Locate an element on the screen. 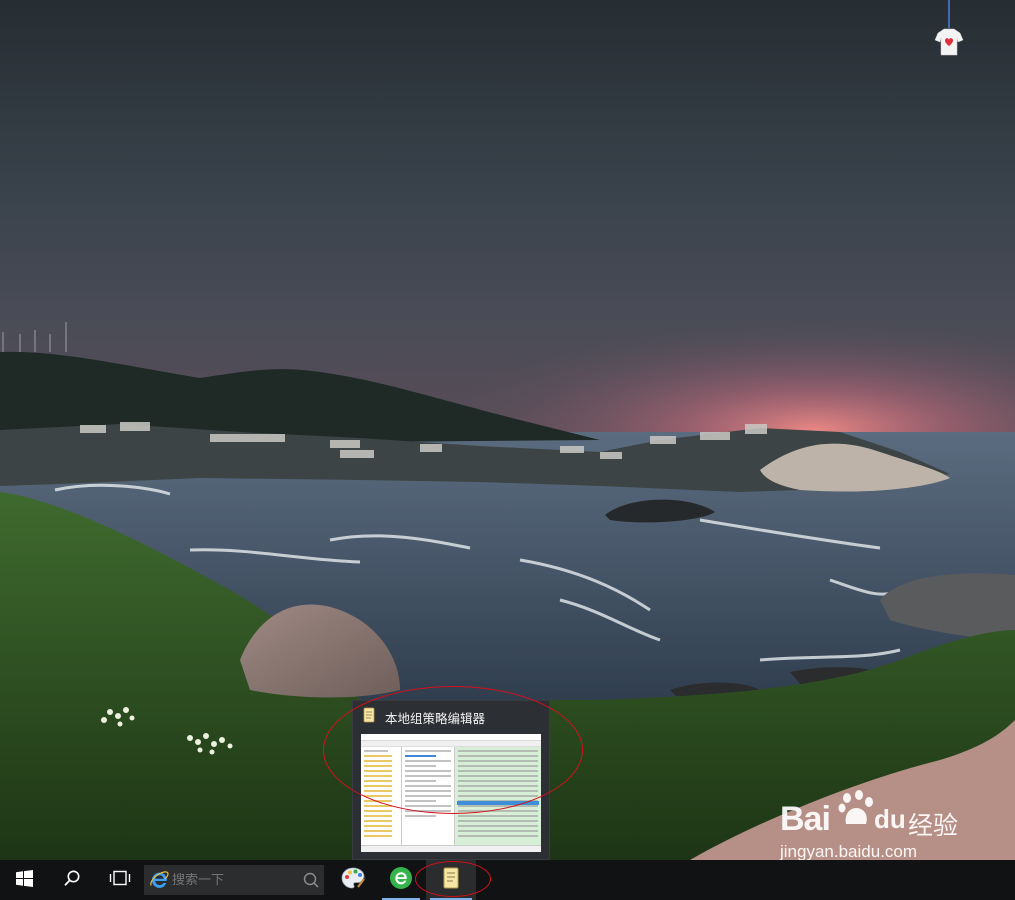 This screenshot has height=900, width=1015. watermark-url: jingyan.baidu.com is located at coordinates (849, 851).